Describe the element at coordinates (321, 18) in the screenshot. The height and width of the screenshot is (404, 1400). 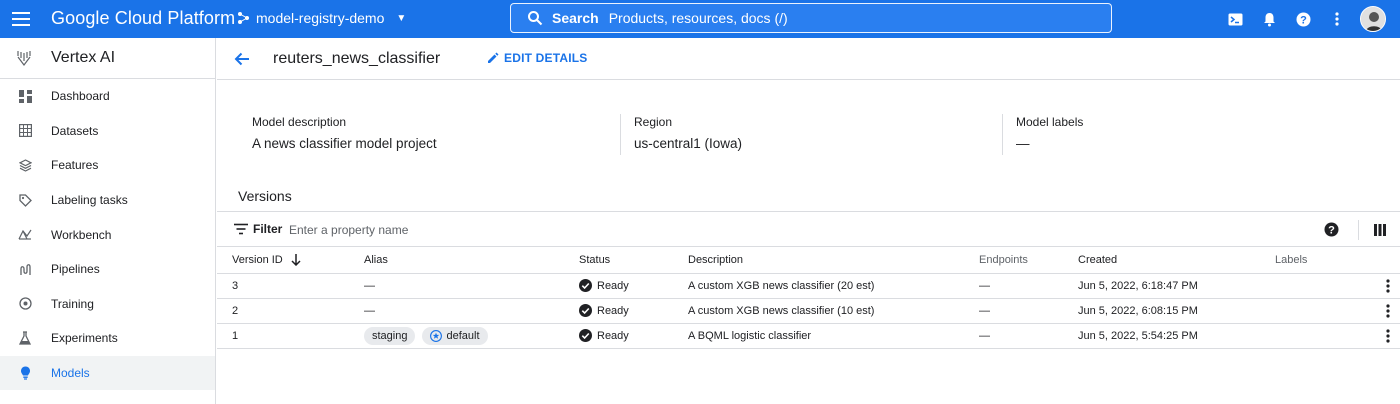
I see `project-selector: model-registry-demo ▼` at that location.